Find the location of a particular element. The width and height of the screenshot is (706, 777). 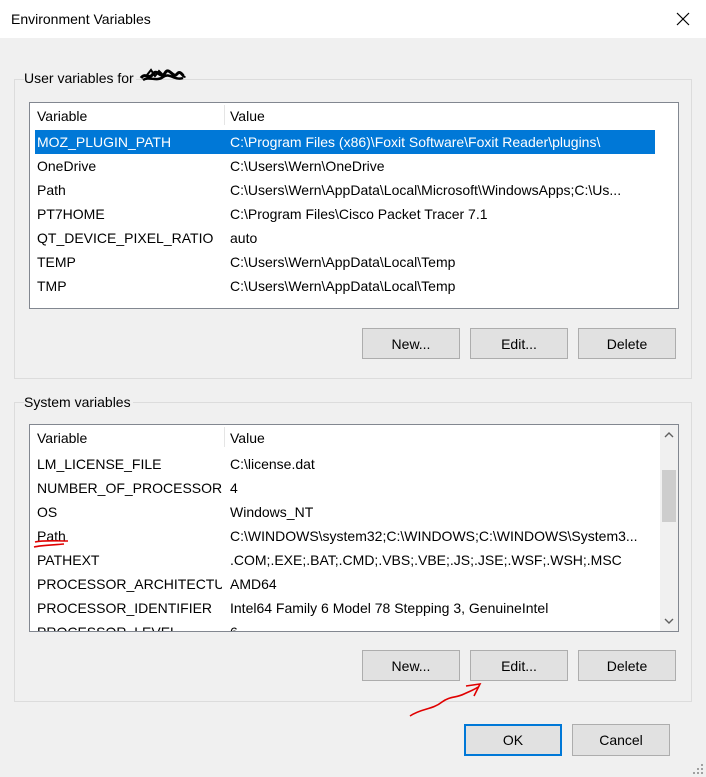

row-variable: PT7HOME is located at coordinates (71, 214).